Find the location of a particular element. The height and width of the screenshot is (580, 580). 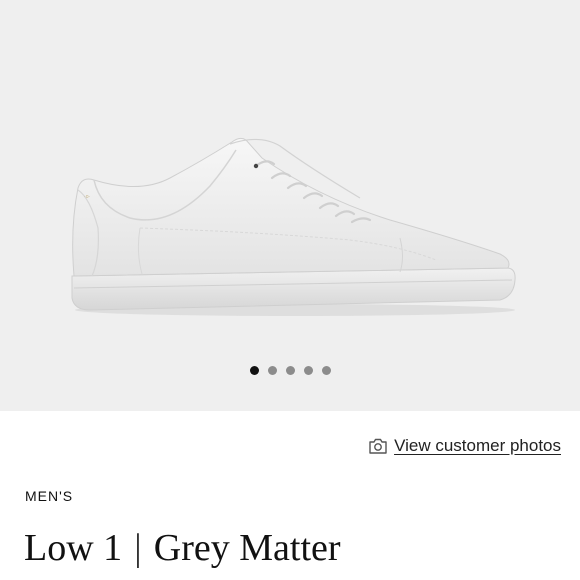

product-name: Low 1 is located at coordinates (73, 548).